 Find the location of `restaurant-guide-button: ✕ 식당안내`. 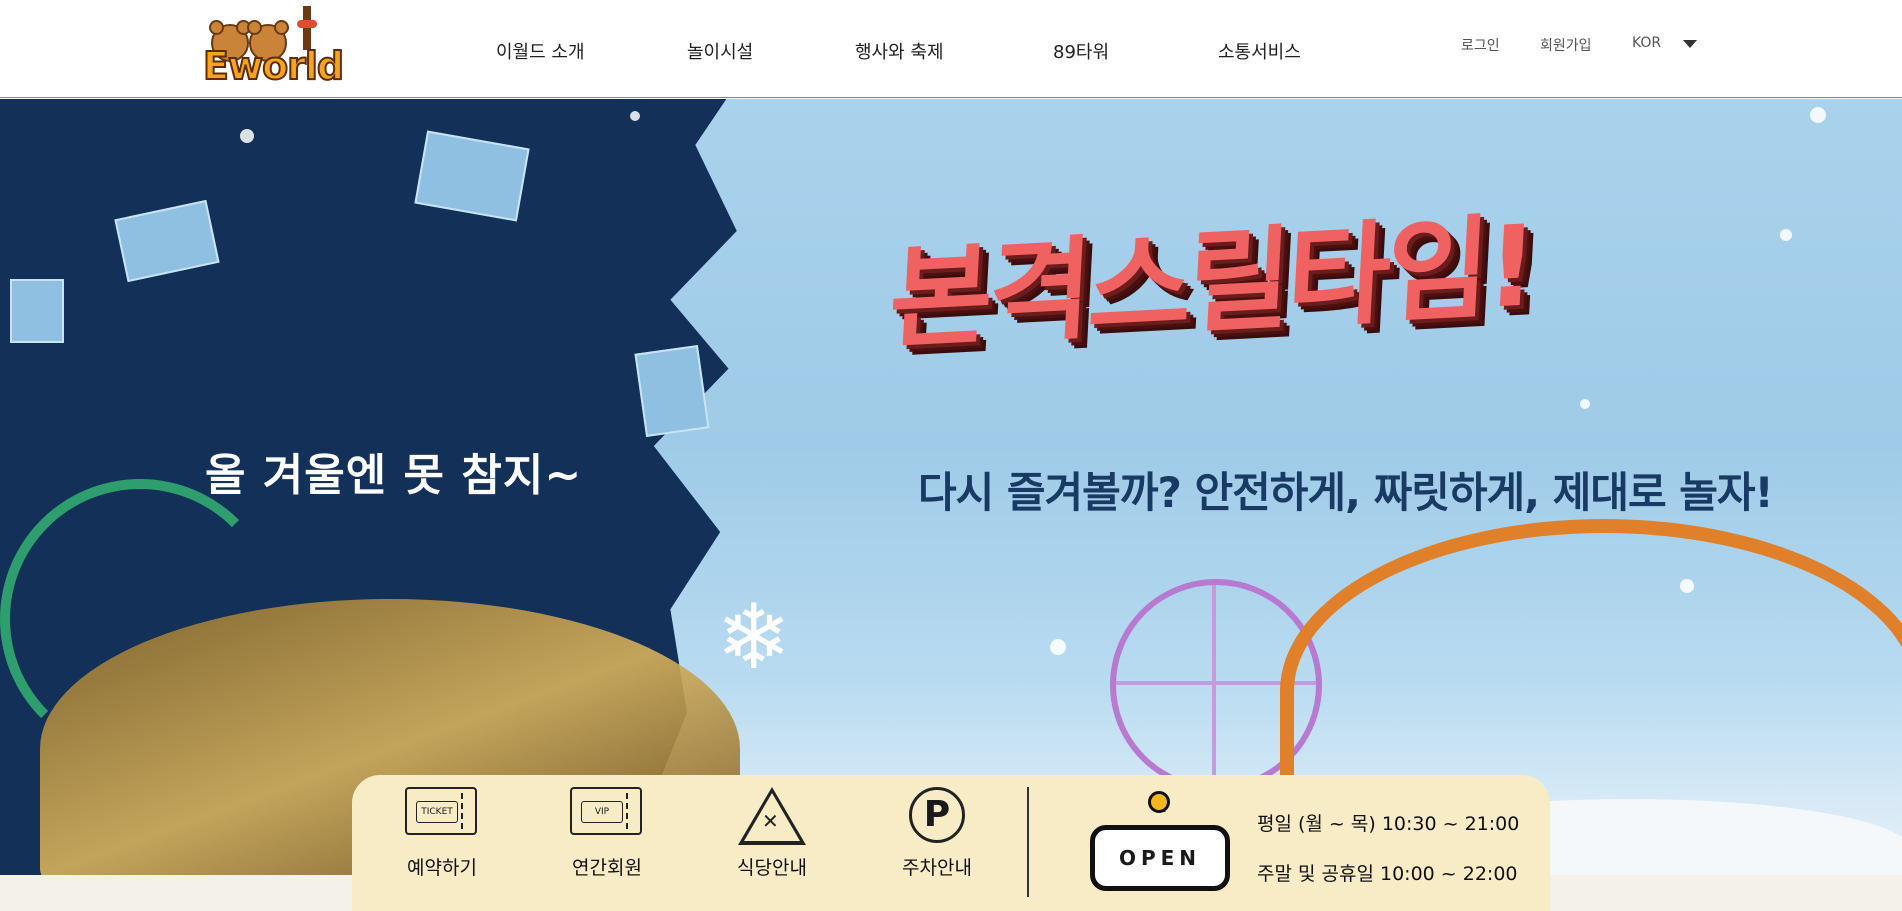

restaurant-guide-button: ✕ 식당안내 is located at coordinates (772, 833).